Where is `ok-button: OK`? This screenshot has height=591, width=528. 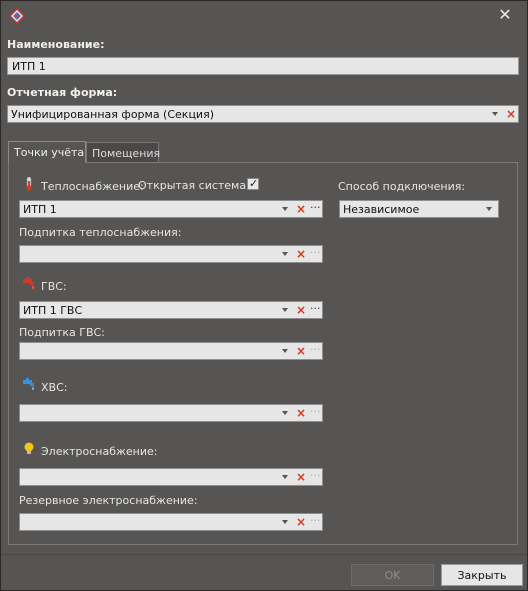 ok-button: OK is located at coordinates (392, 575).